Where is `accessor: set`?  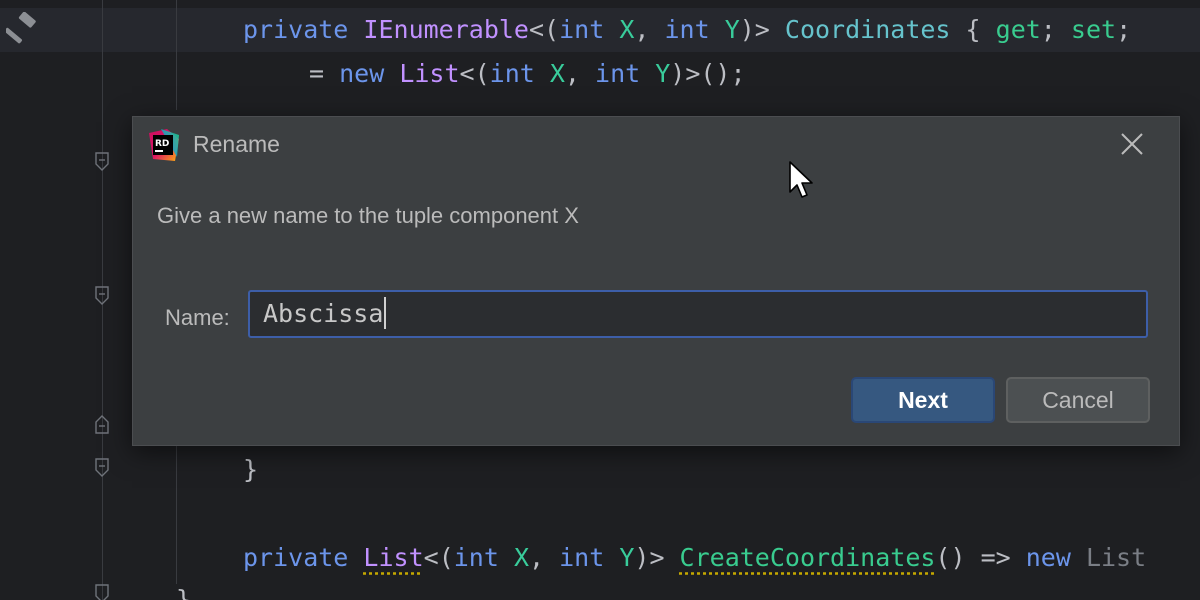
accessor: set is located at coordinates (1093, 29).